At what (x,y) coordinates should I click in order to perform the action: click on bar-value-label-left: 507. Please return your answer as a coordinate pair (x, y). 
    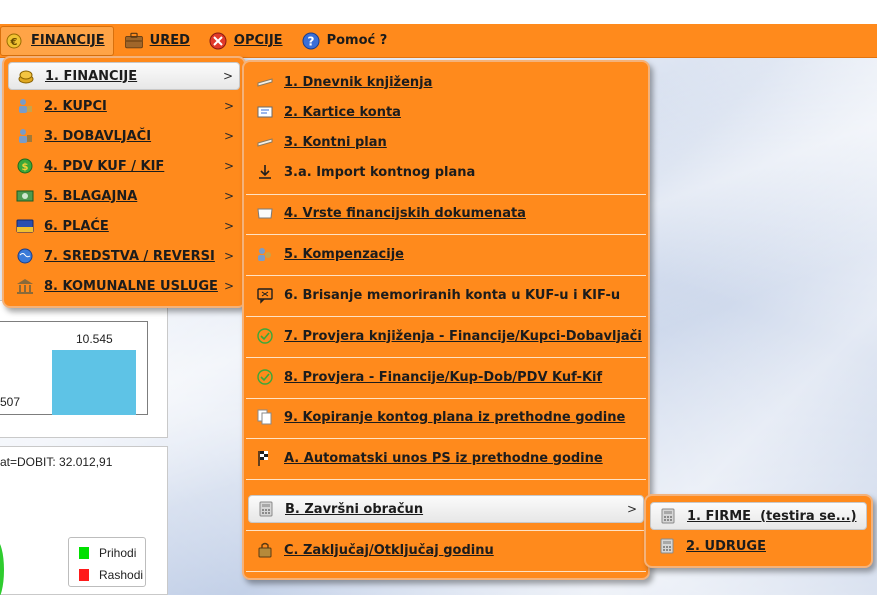
    Looking at the image, I should click on (10, 402).